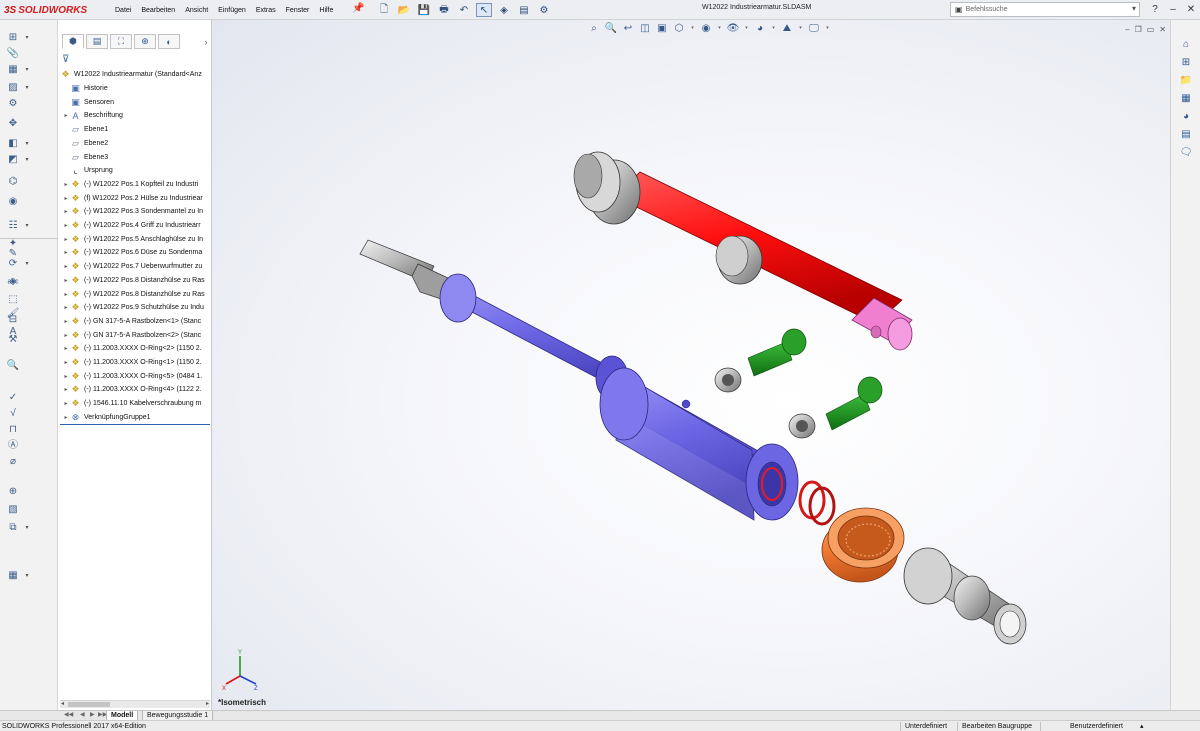 This screenshot has width=1200, height=731. I want to click on area-hatch-icon: ▧, so click(13, 510).